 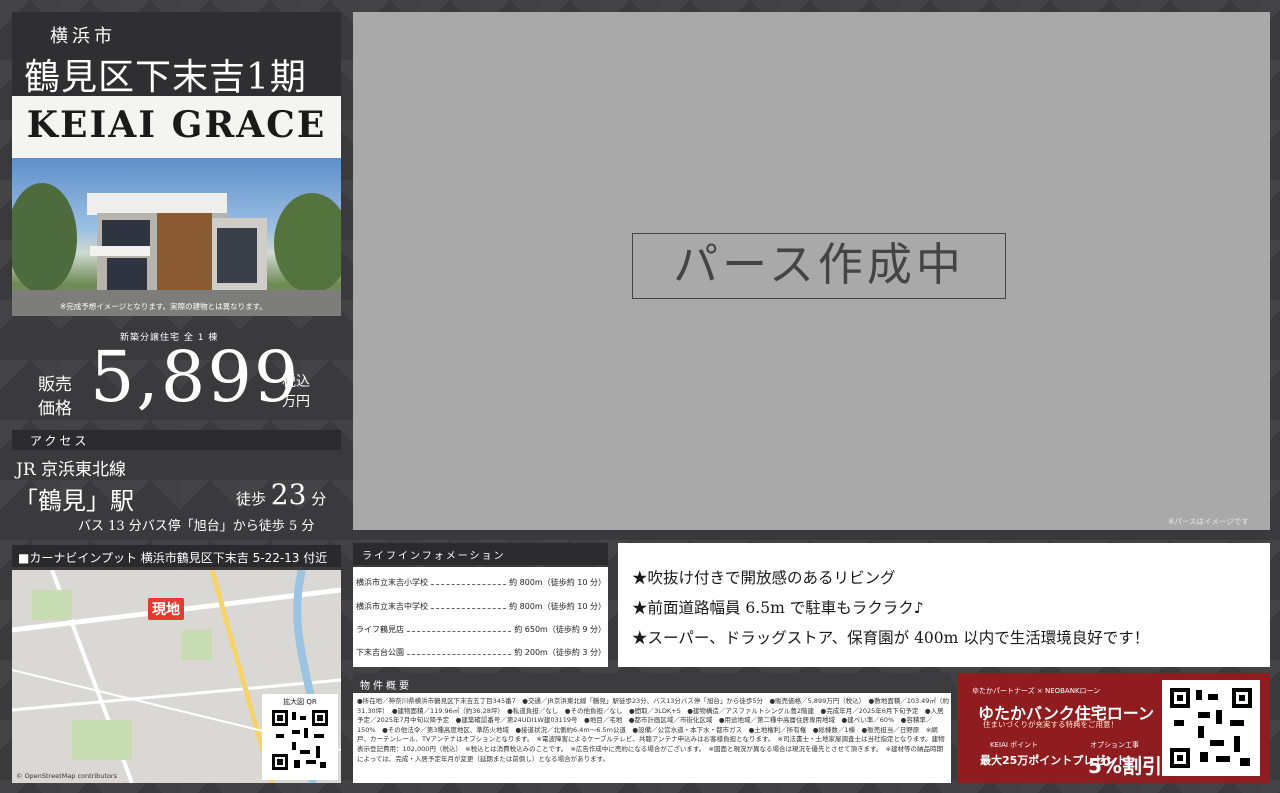 I want to click on loan-subtitle: 住まいづくりが充実する特典をご用意！, so click(x=1050, y=724).